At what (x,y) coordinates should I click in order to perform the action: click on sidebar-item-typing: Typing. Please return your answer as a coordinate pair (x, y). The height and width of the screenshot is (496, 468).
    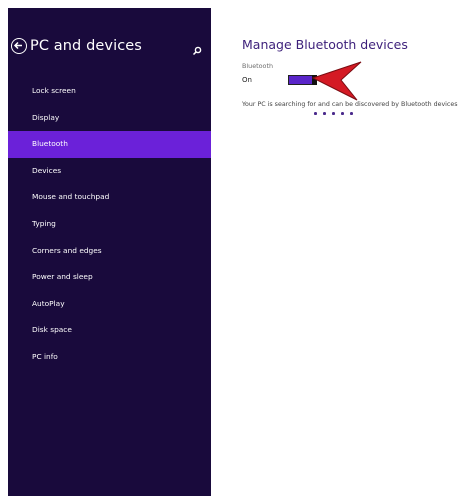
    Looking at the image, I should click on (109, 224).